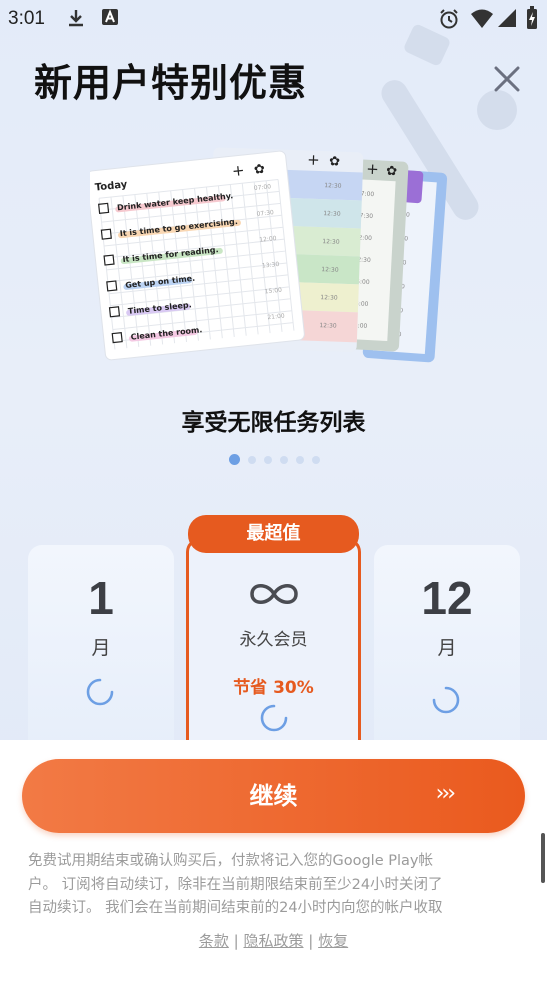 The width and height of the screenshot is (547, 983). What do you see at coordinates (230, 861) in the screenshot?
I see `disclaimer-line: 免费试用期结束或确认购买后，付款将记入您的Google Play帐` at bounding box center [230, 861].